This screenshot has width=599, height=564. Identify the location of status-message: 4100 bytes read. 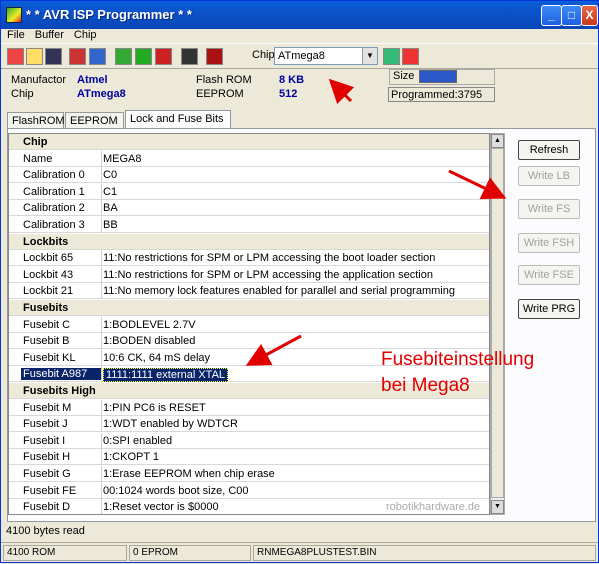
(45, 531).